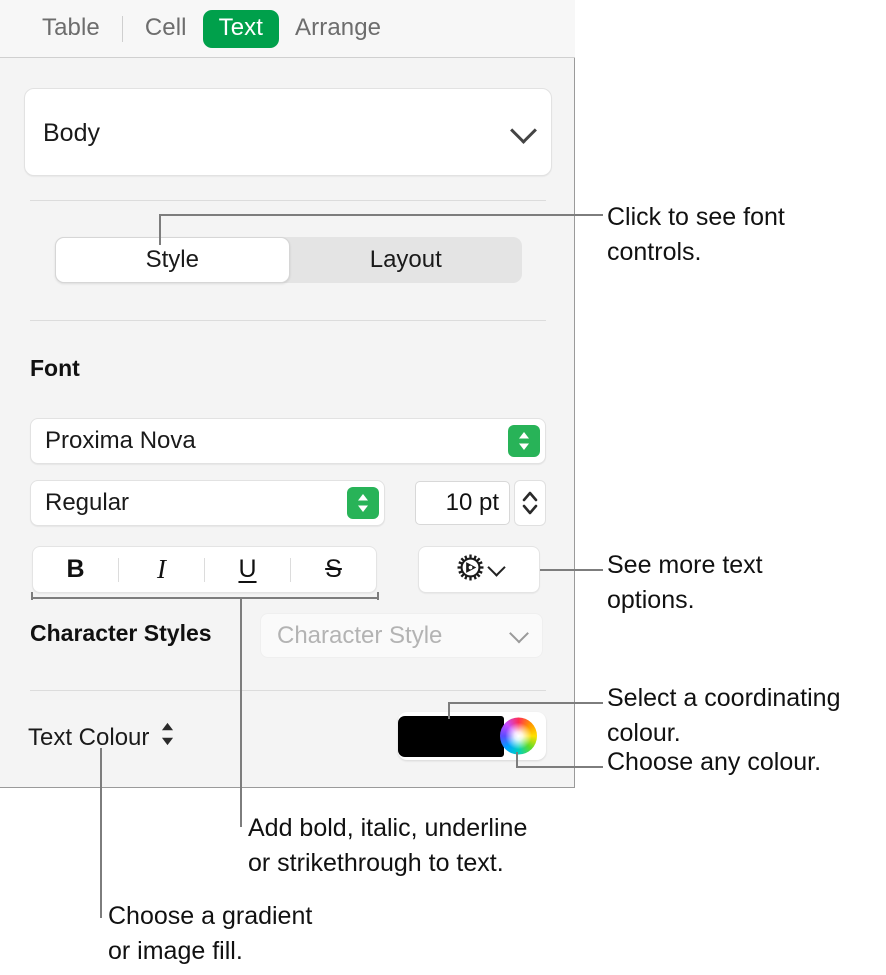 This screenshot has height=975, width=886. Describe the element at coordinates (530, 503) in the screenshot. I see `font-size-stepper` at that location.